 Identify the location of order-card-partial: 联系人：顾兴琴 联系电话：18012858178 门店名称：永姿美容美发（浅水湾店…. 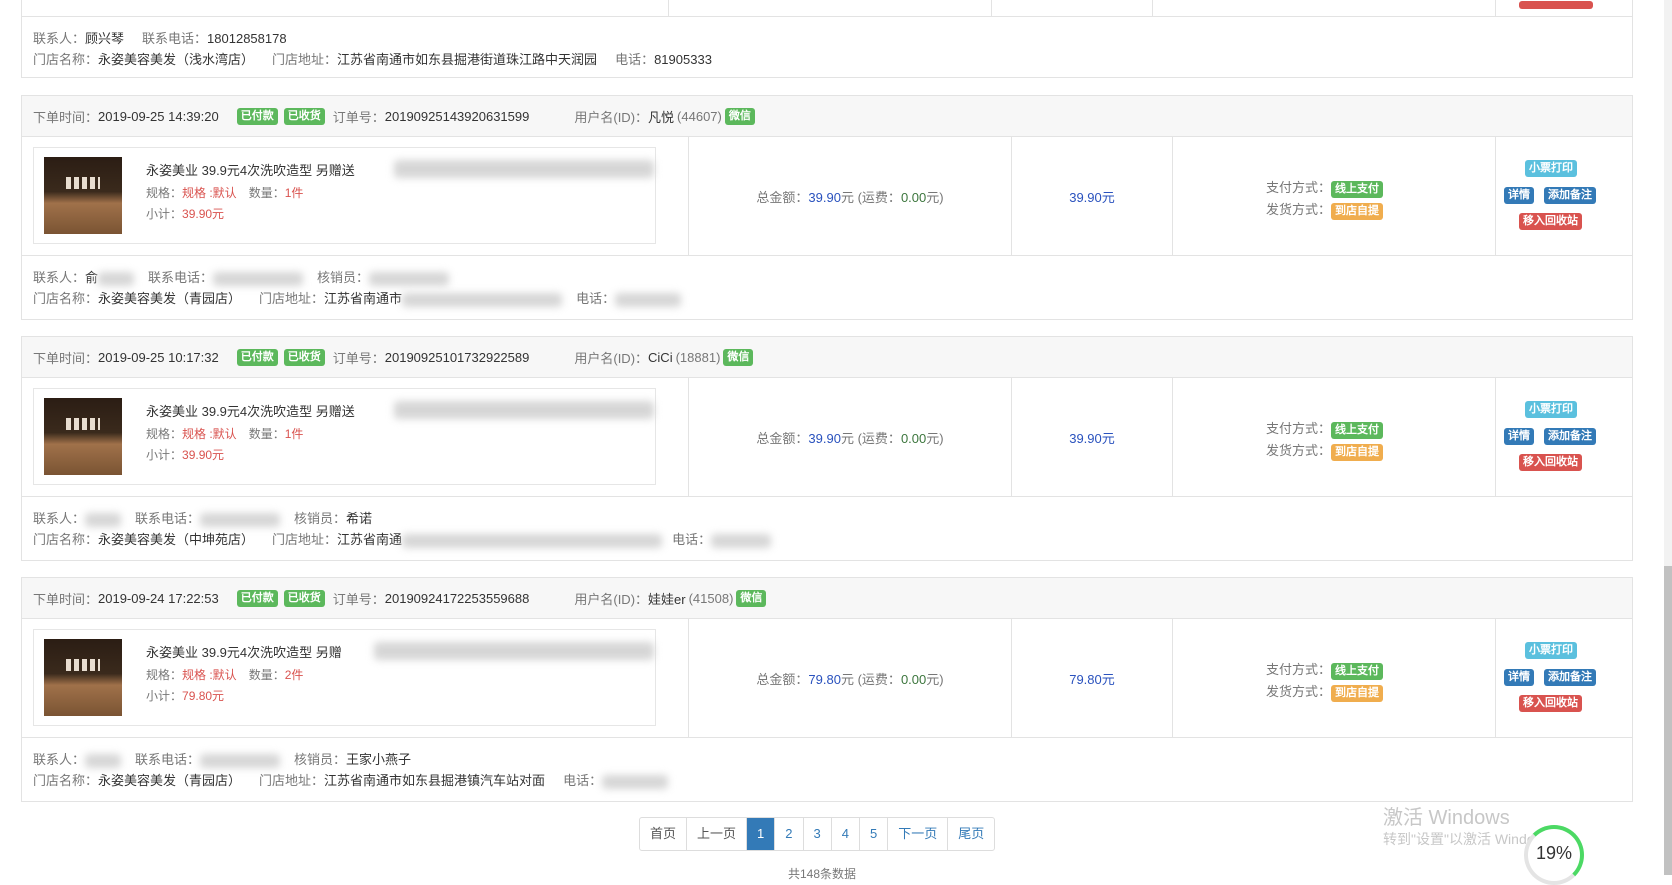
(827, 39).